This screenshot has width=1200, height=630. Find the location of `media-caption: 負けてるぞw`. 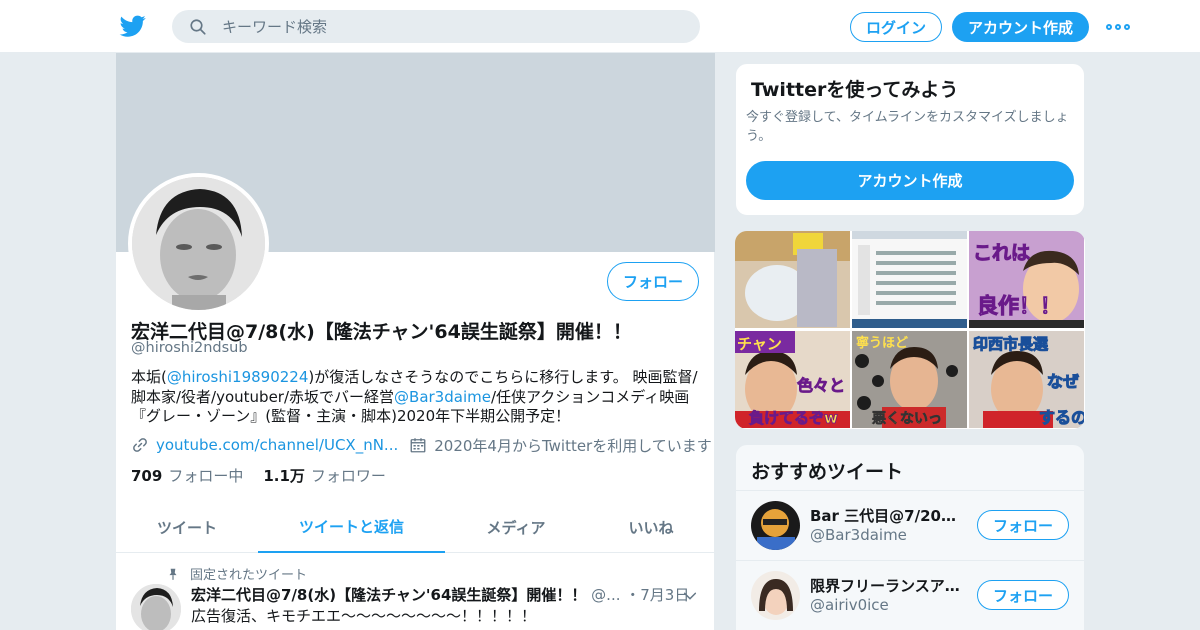

media-caption: 負けてるぞw is located at coordinates (793, 418).